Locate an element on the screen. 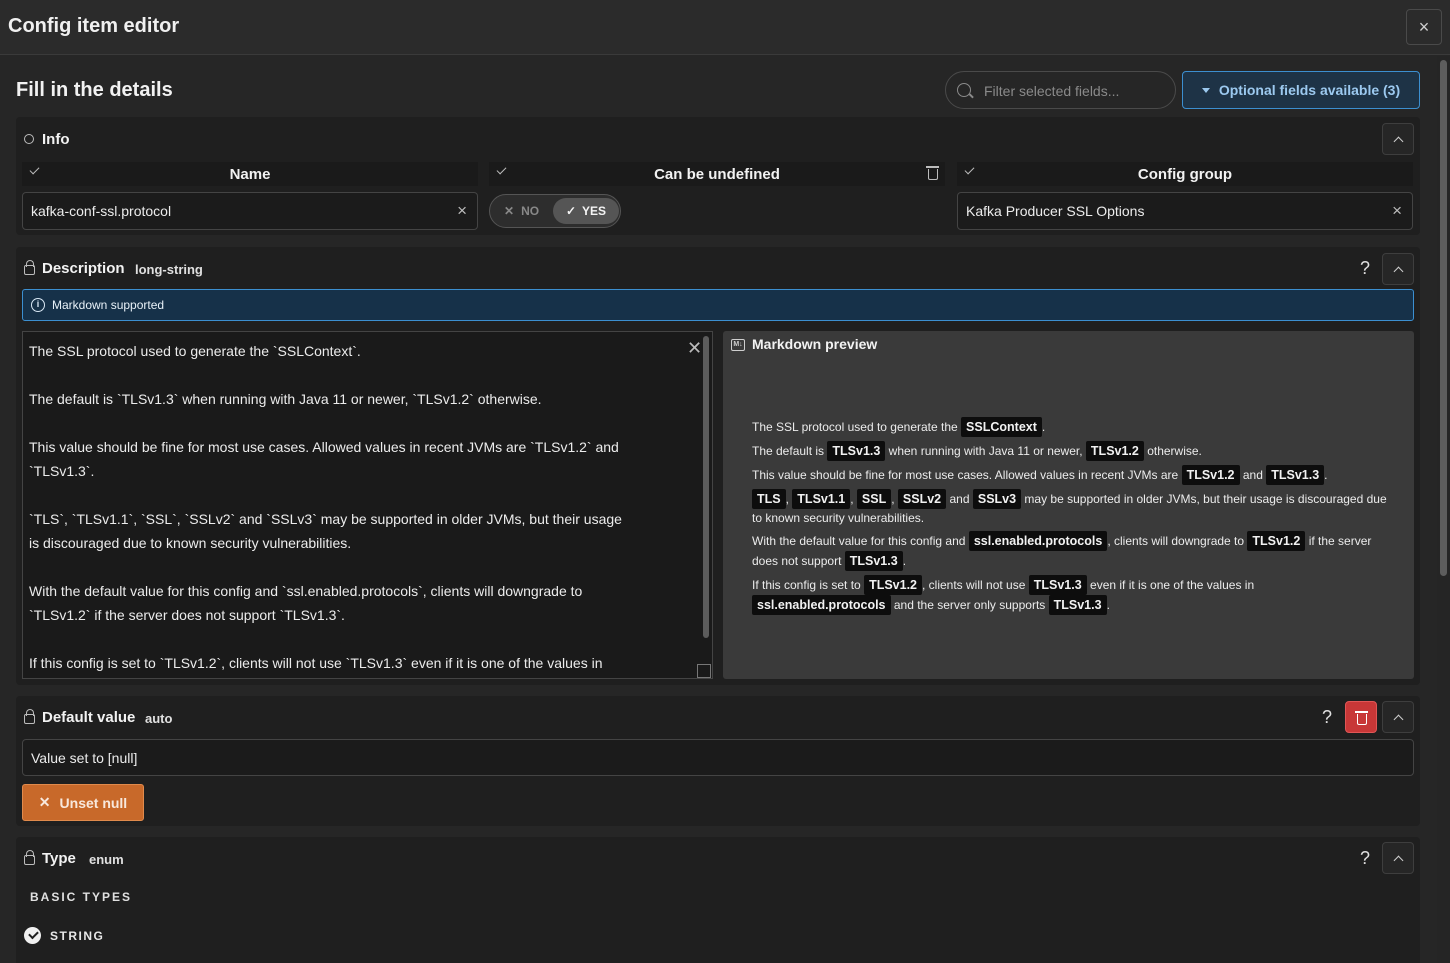 This screenshot has width=1450, height=963. info-collapse-button is located at coordinates (1398, 139).